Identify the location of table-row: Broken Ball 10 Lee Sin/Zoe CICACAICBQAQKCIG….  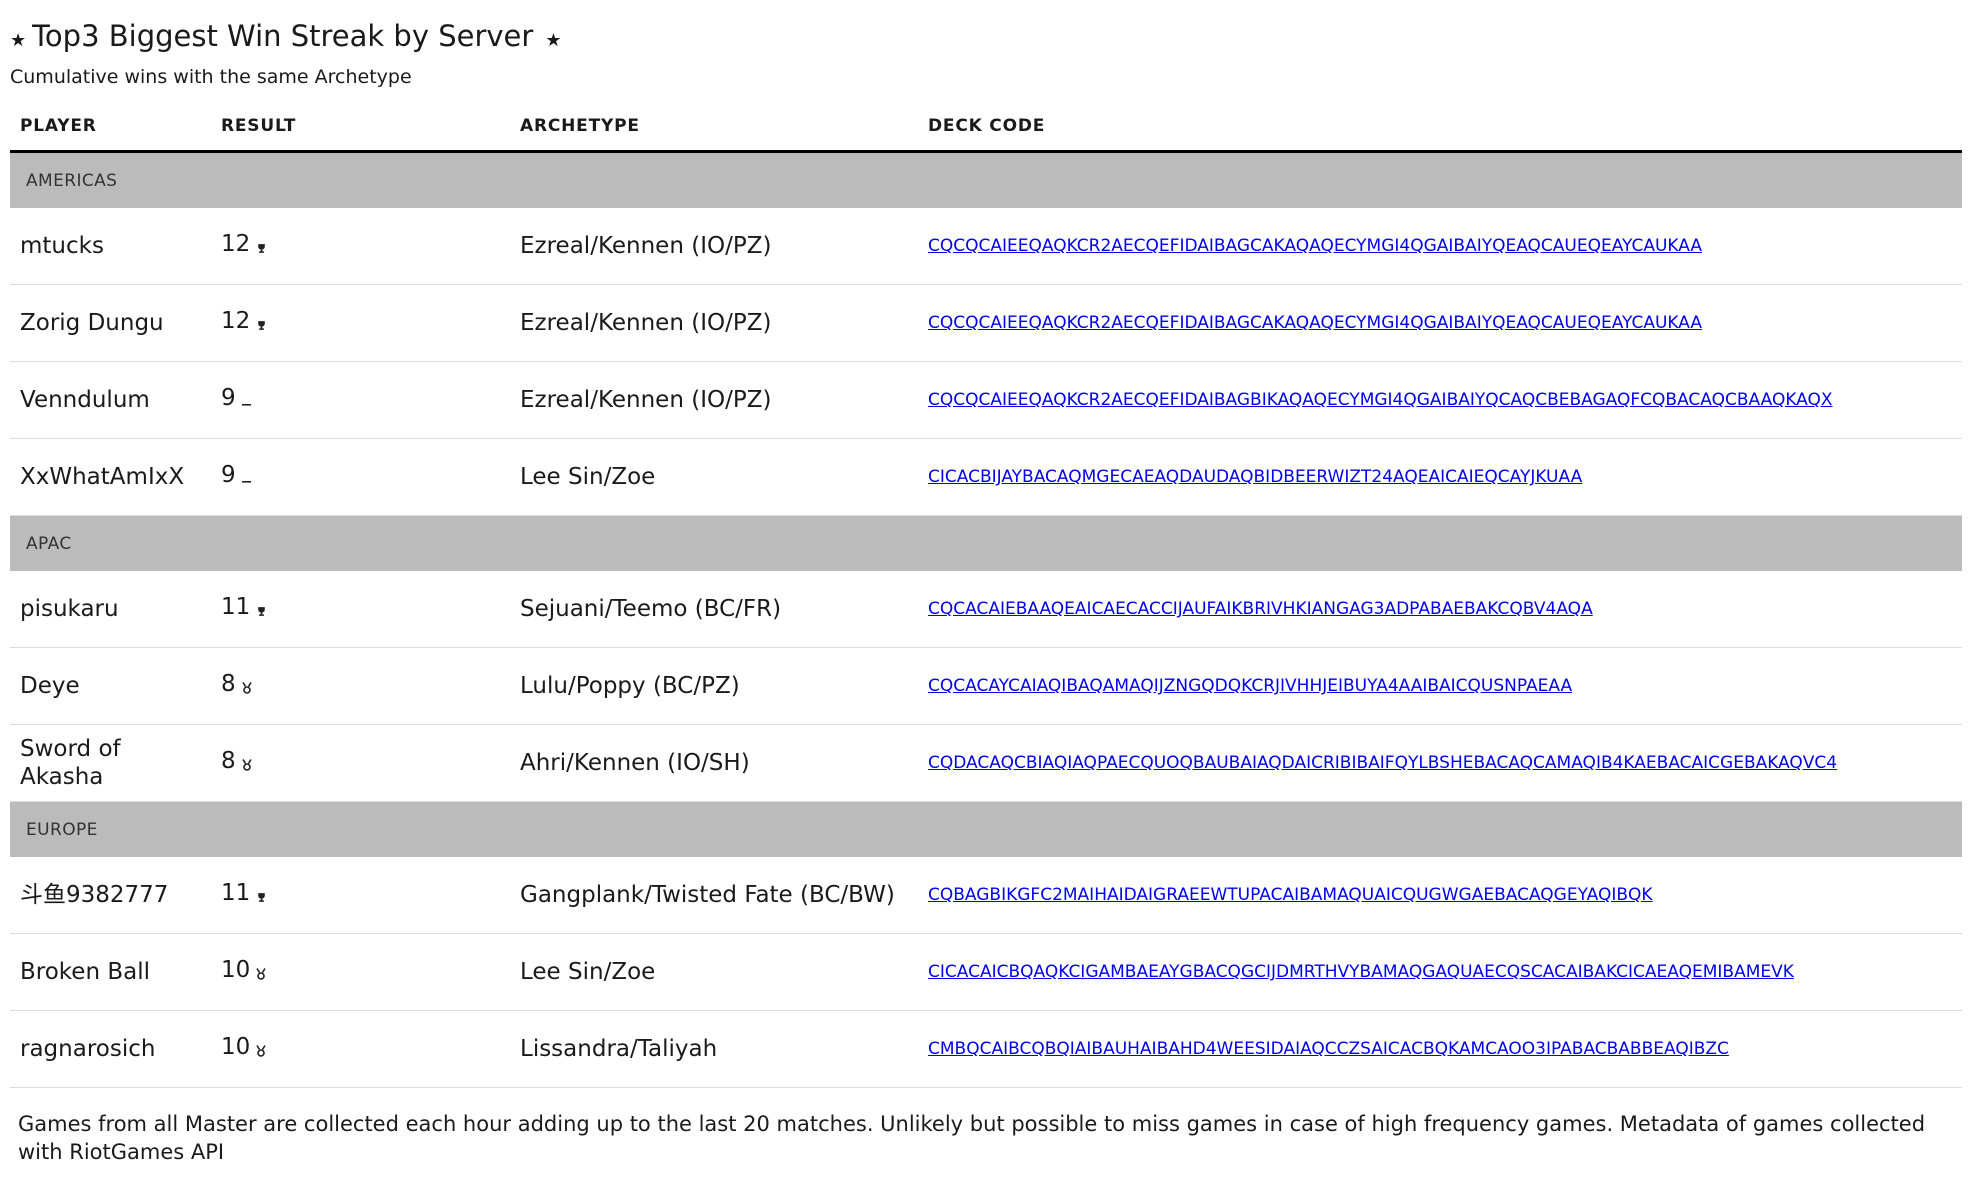
(986, 972).